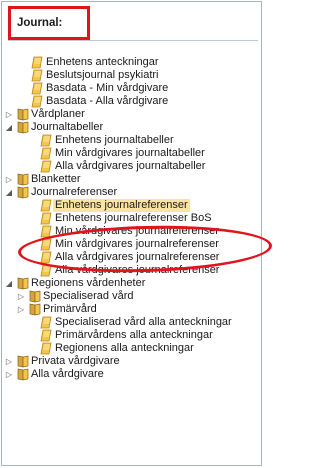 This screenshot has width=320, height=468. I want to click on tree-item-label: Alla vårdgivare, so click(67, 374).